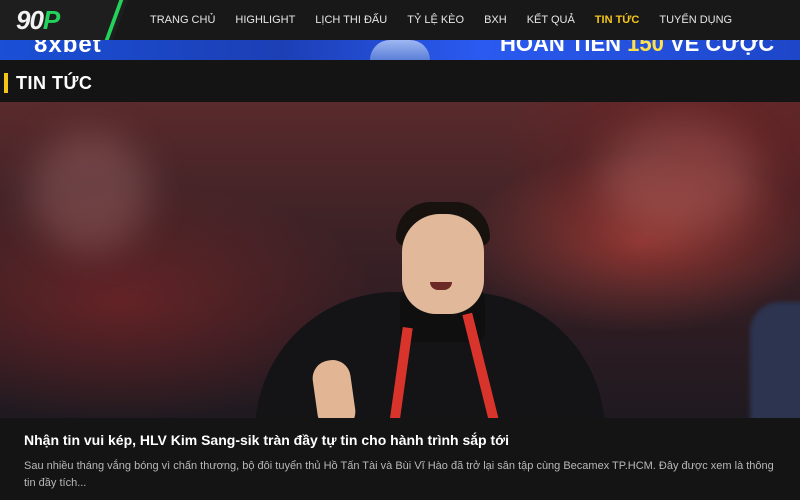 The image size is (800, 500). I want to click on nav-item-news: TIN TỨC, so click(617, 20).